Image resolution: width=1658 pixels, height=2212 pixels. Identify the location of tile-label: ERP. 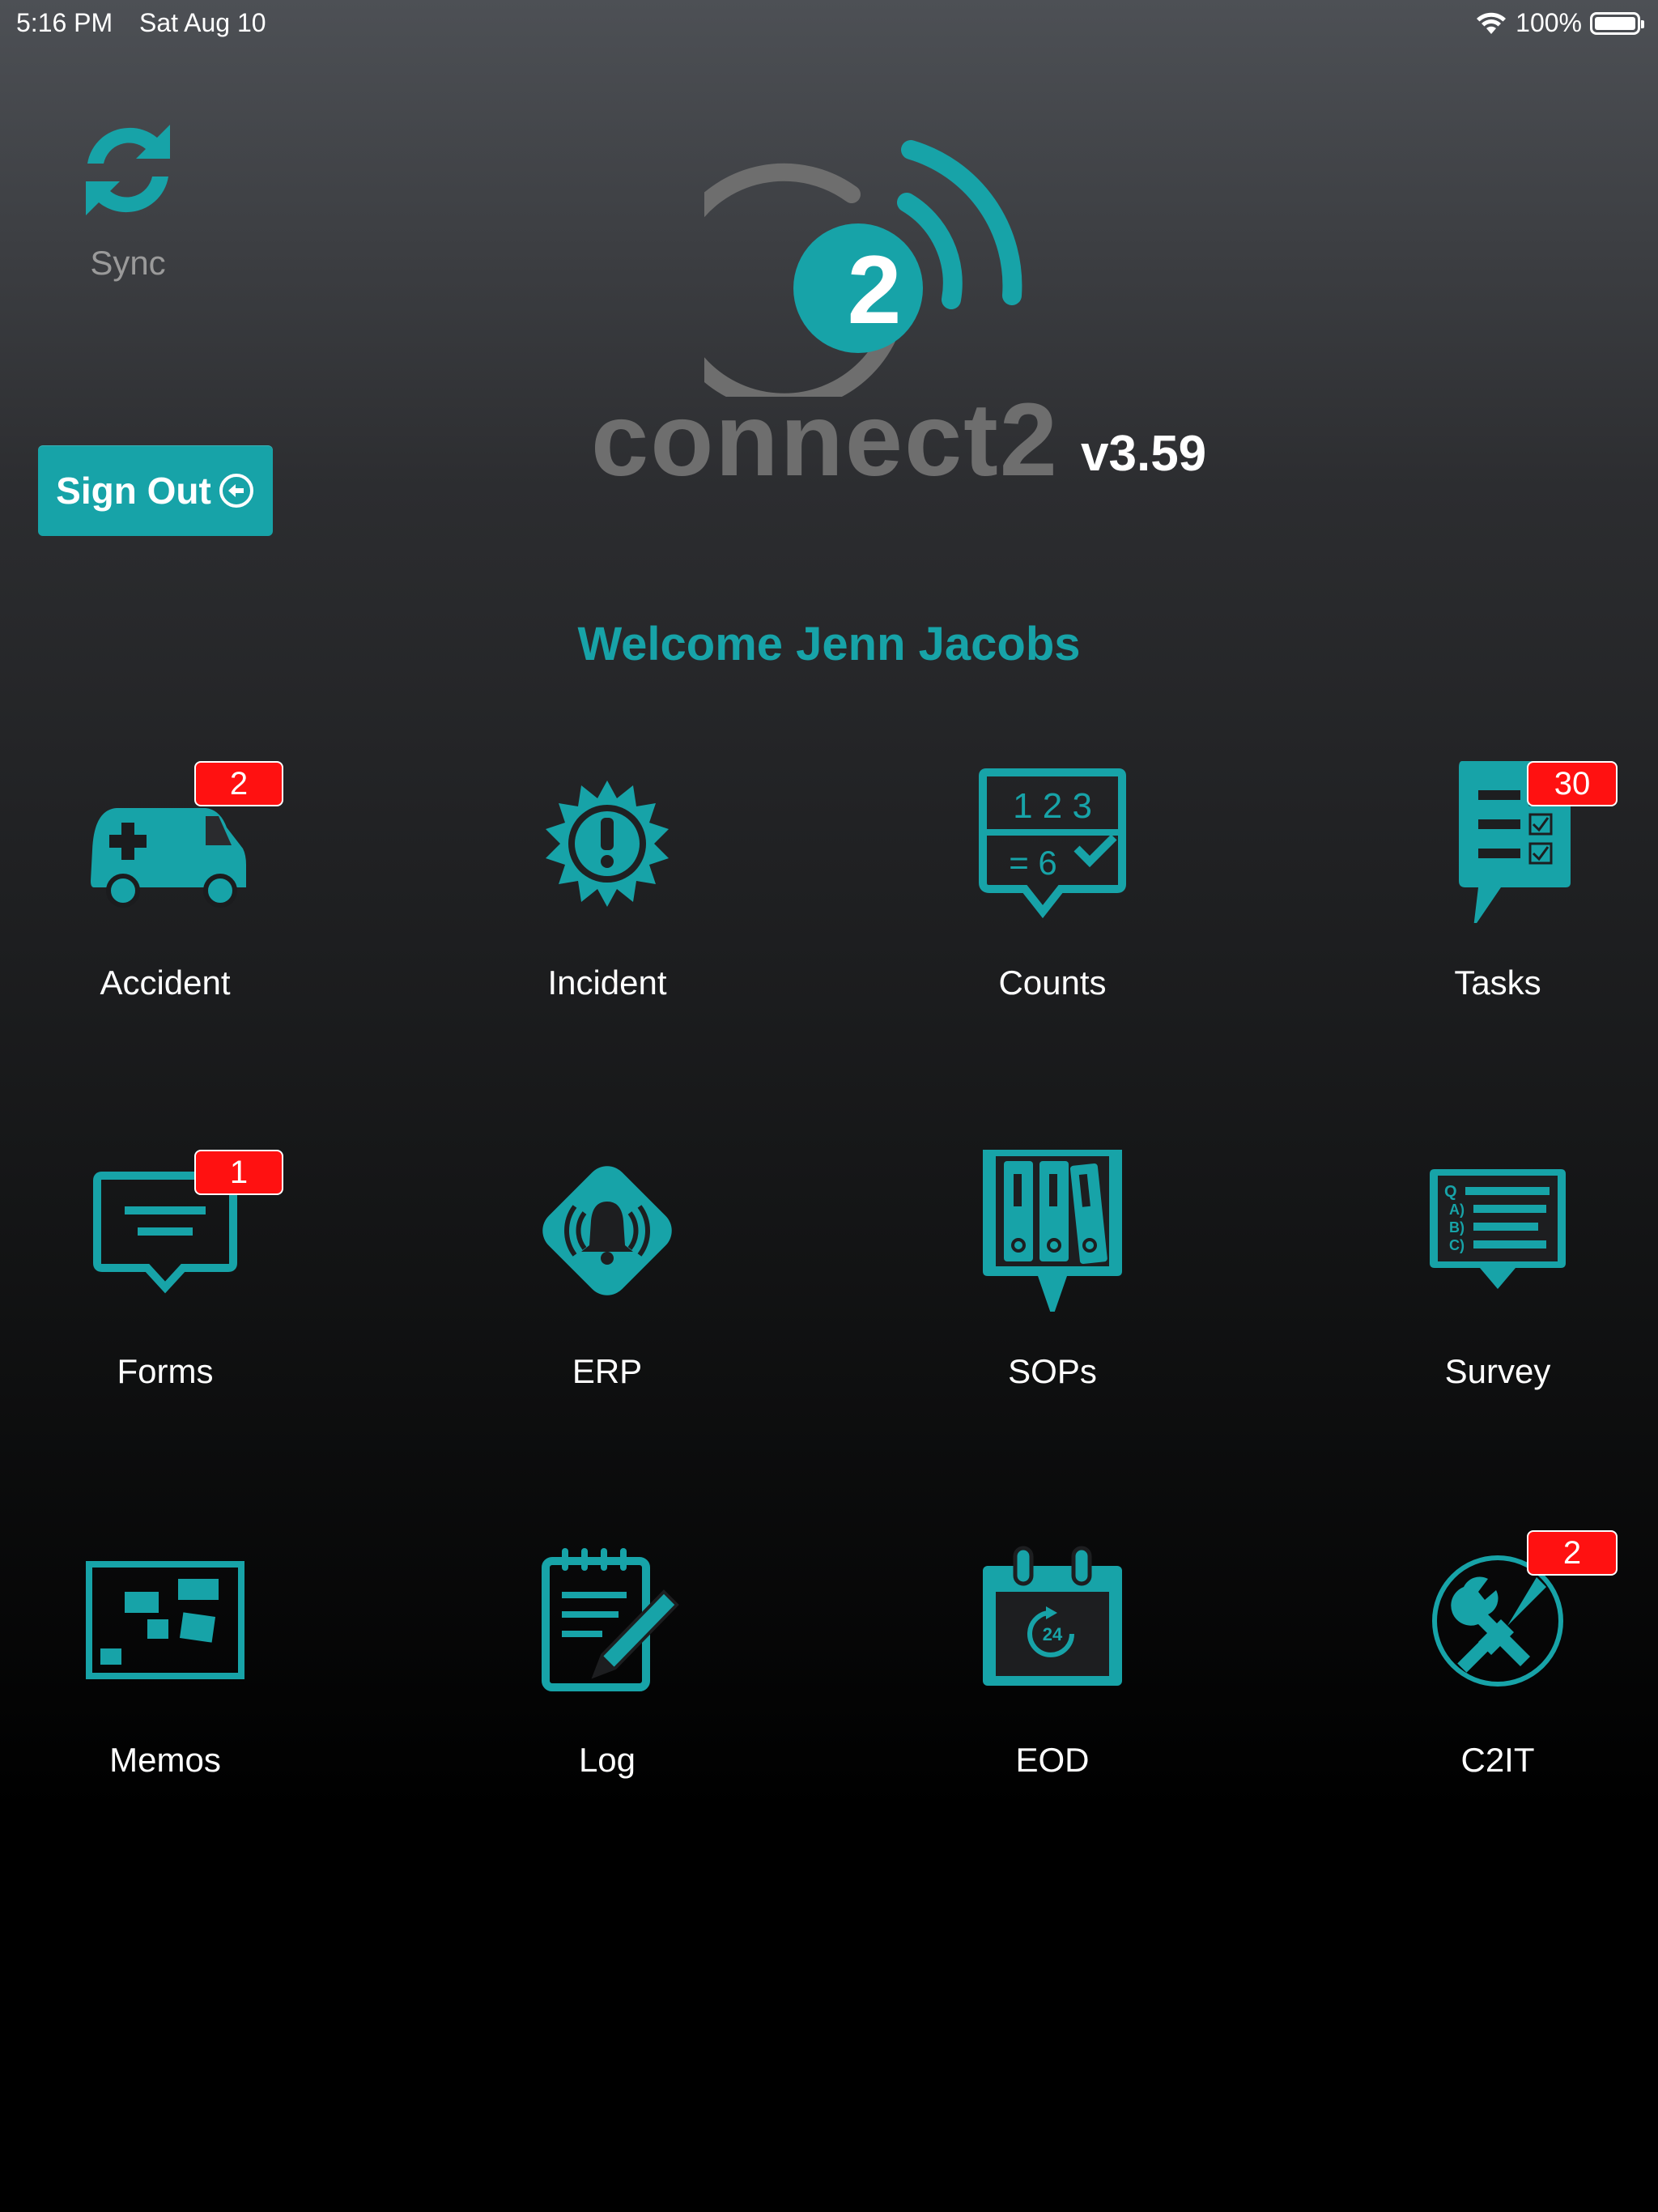
(607, 1371).